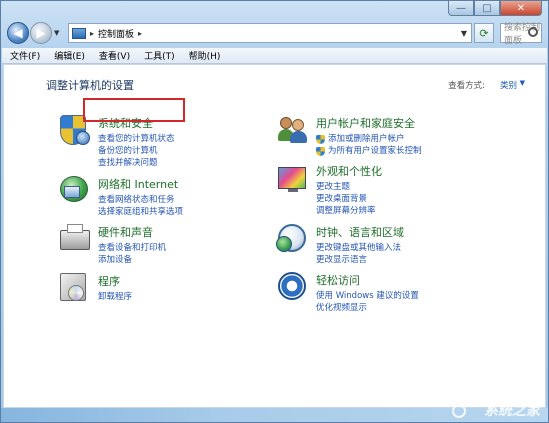 The image size is (549, 423). Describe the element at coordinates (466, 86) in the screenshot. I see `view-by-label: 查看方式:` at that location.